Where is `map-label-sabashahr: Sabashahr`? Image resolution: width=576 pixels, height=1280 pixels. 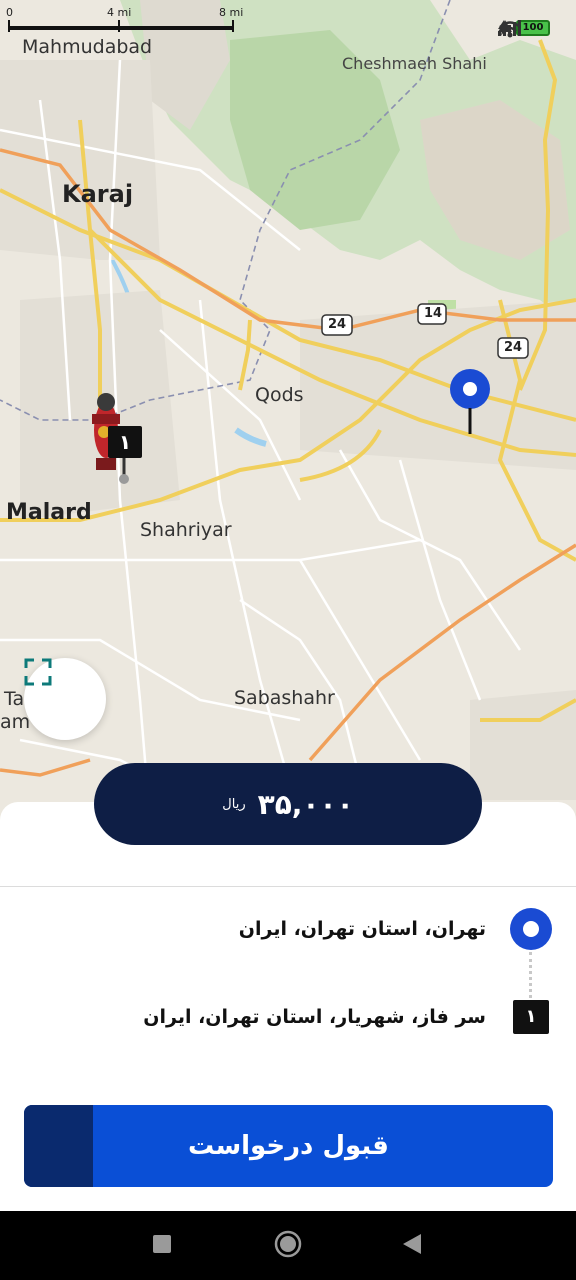 map-label-sabashahr: Sabashahr is located at coordinates (284, 698).